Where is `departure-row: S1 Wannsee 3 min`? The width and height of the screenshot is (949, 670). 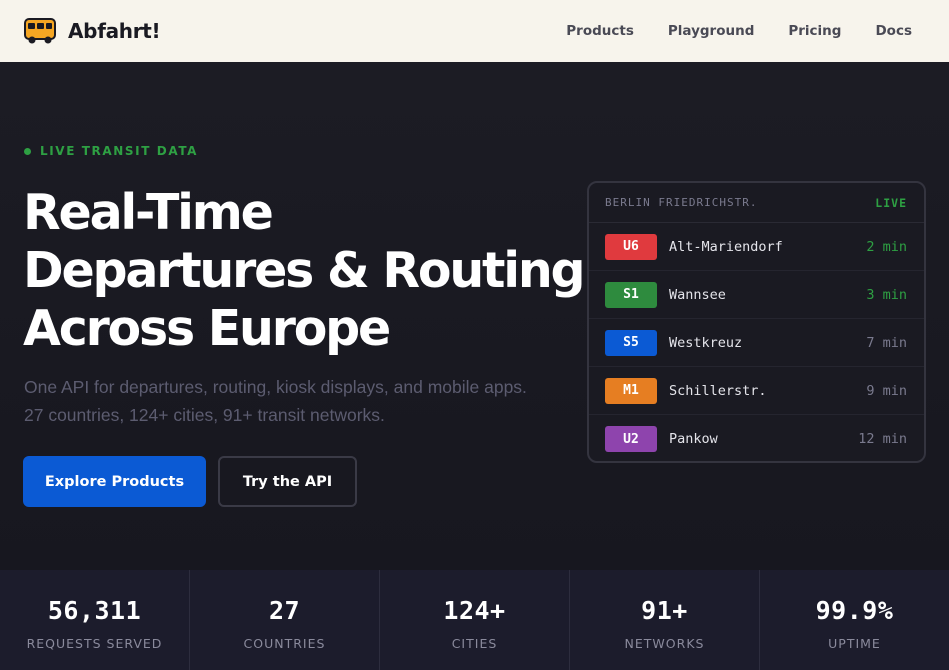
departure-row: S1 Wannsee 3 min is located at coordinates (756, 295).